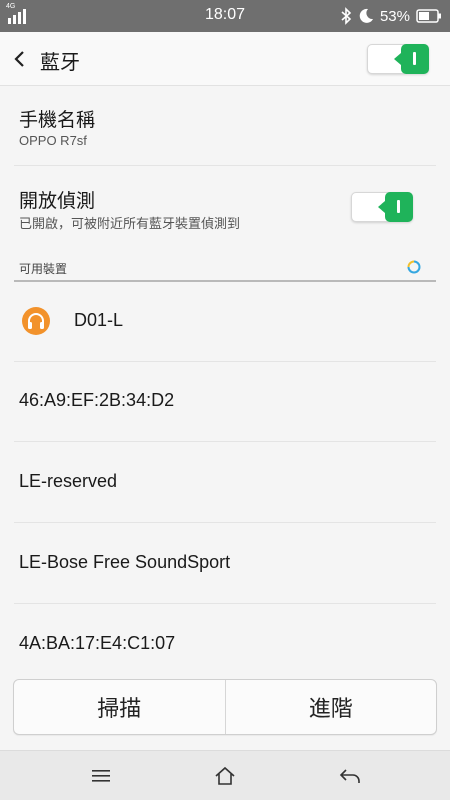  I want to click on device-item: 46:A9:EF:2B:34:D2, so click(225, 402).